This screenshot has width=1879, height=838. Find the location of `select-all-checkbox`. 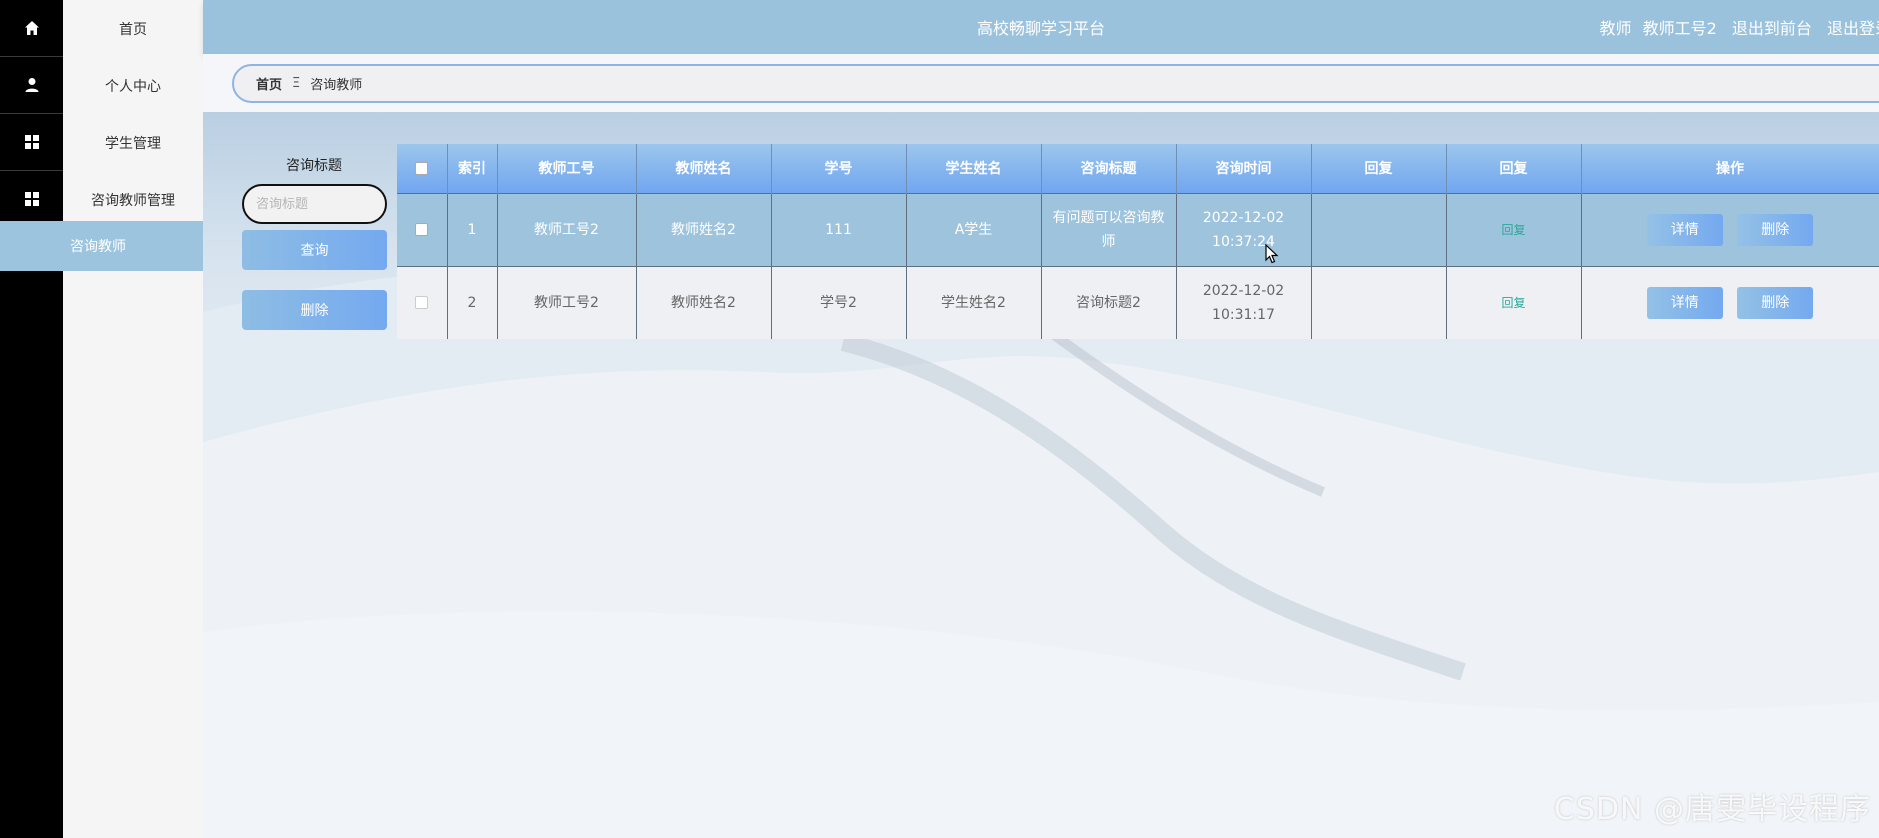

select-all-checkbox is located at coordinates (422, 168).